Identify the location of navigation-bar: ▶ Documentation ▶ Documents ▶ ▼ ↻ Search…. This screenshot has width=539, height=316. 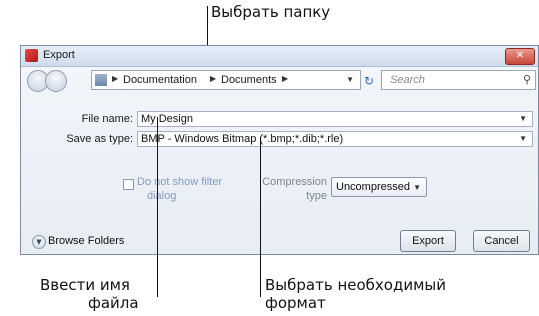
(279, 80).